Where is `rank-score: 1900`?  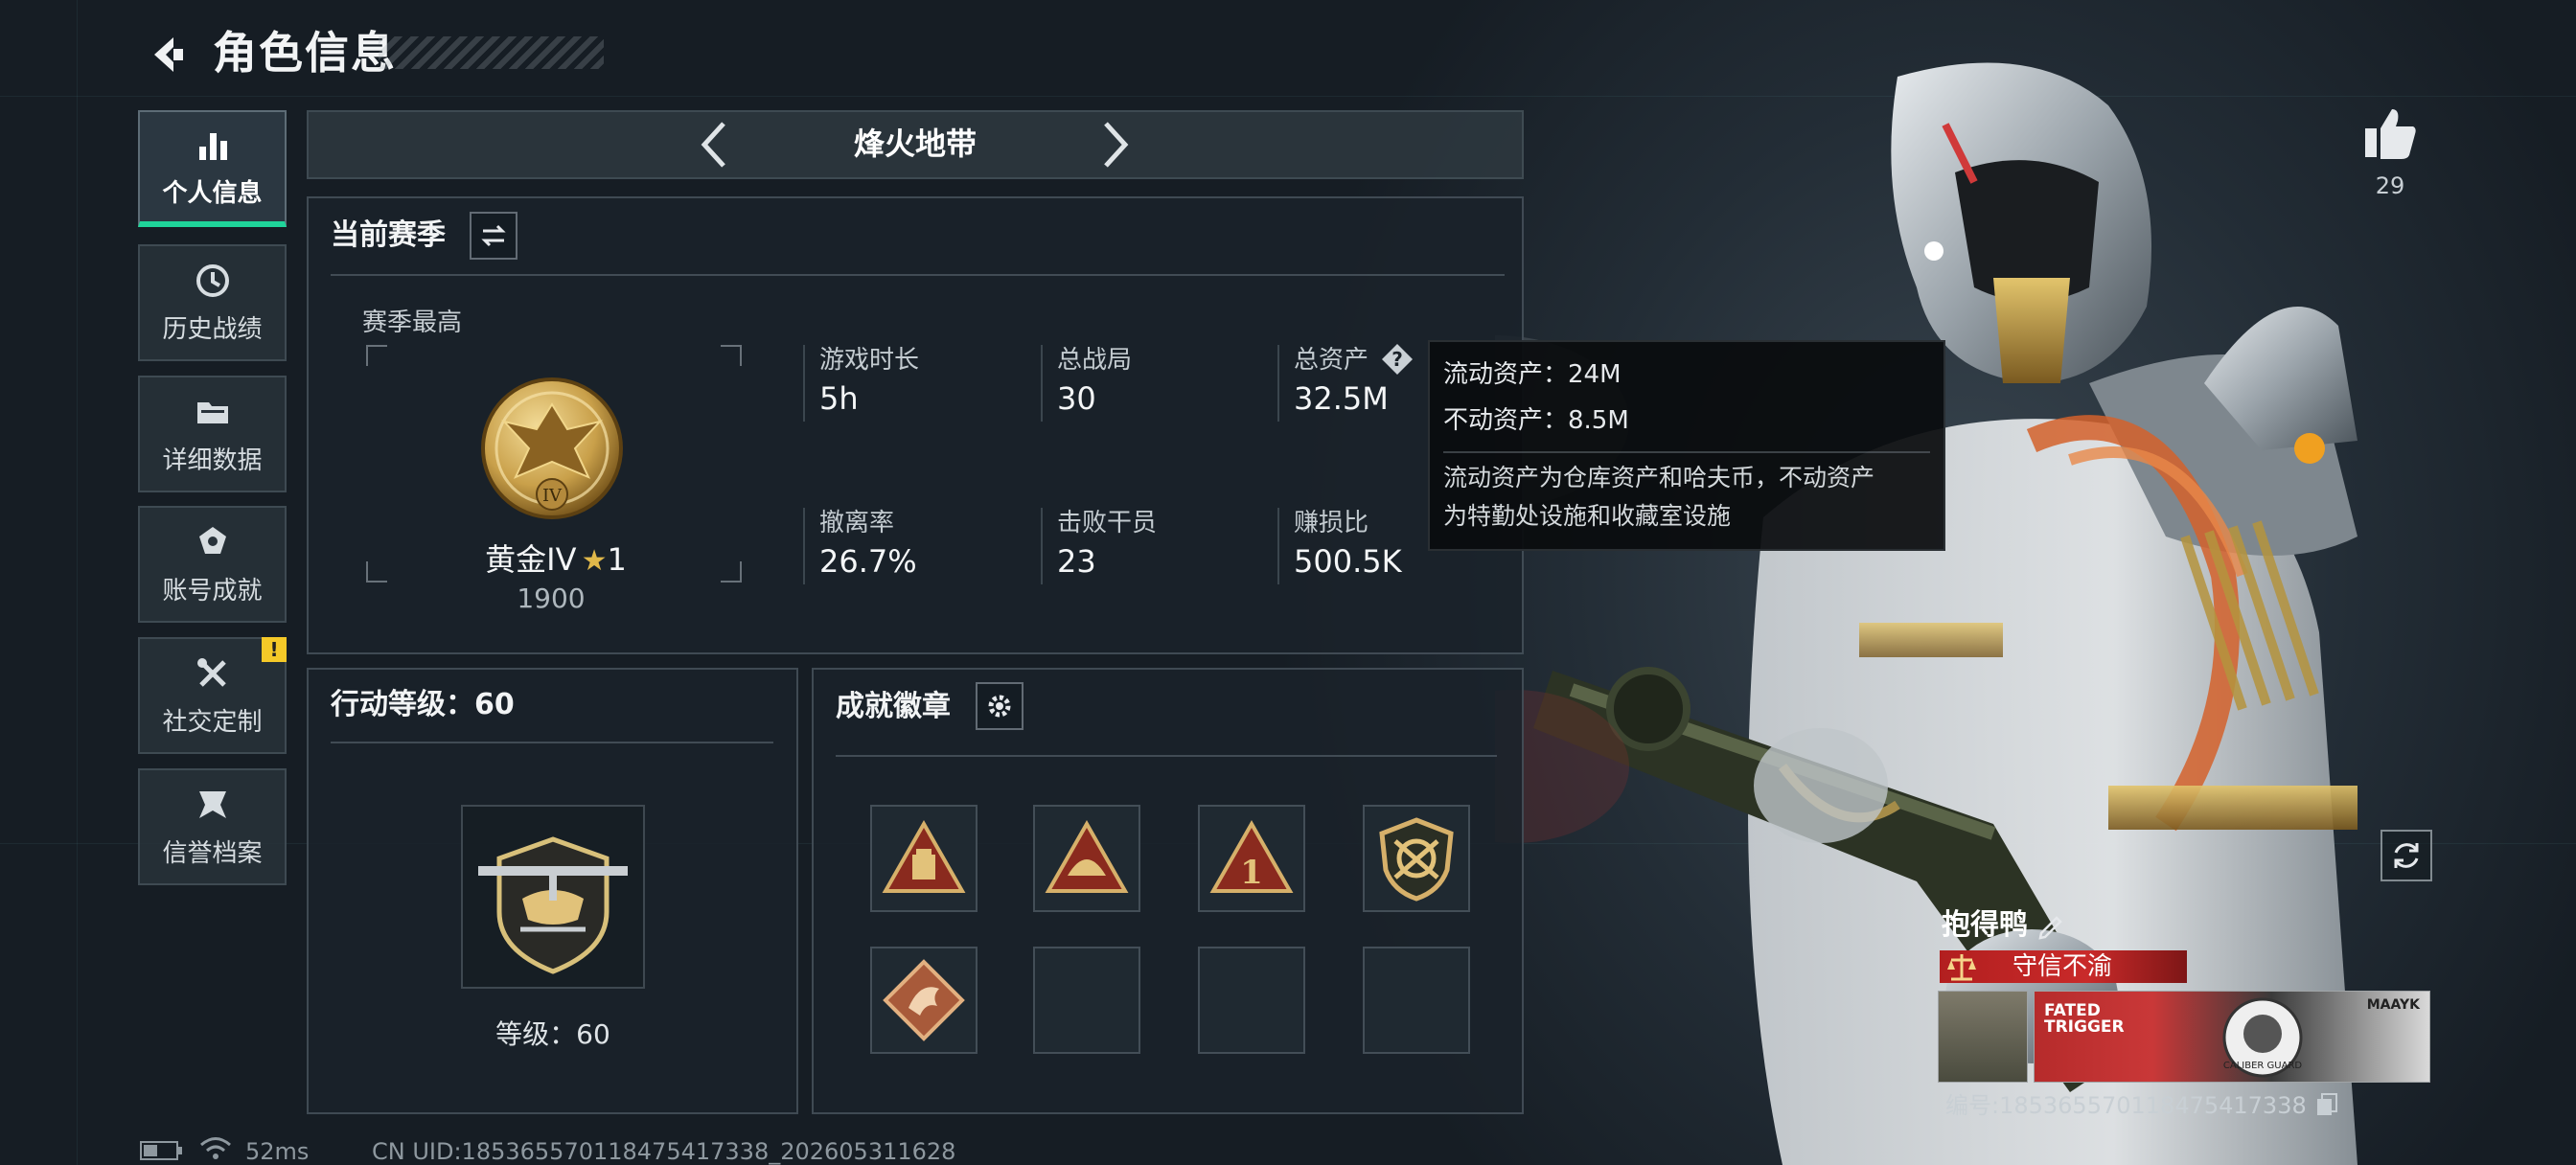 rank-score: 1900 is located at coordinates (551, 598).